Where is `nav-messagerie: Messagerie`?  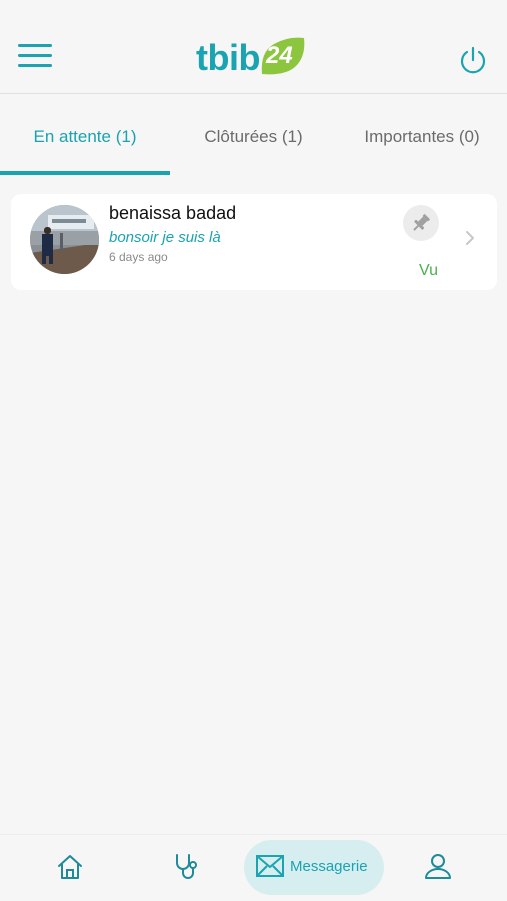 nav-messagerie: Messagerie is located at coordinates (314, 867).